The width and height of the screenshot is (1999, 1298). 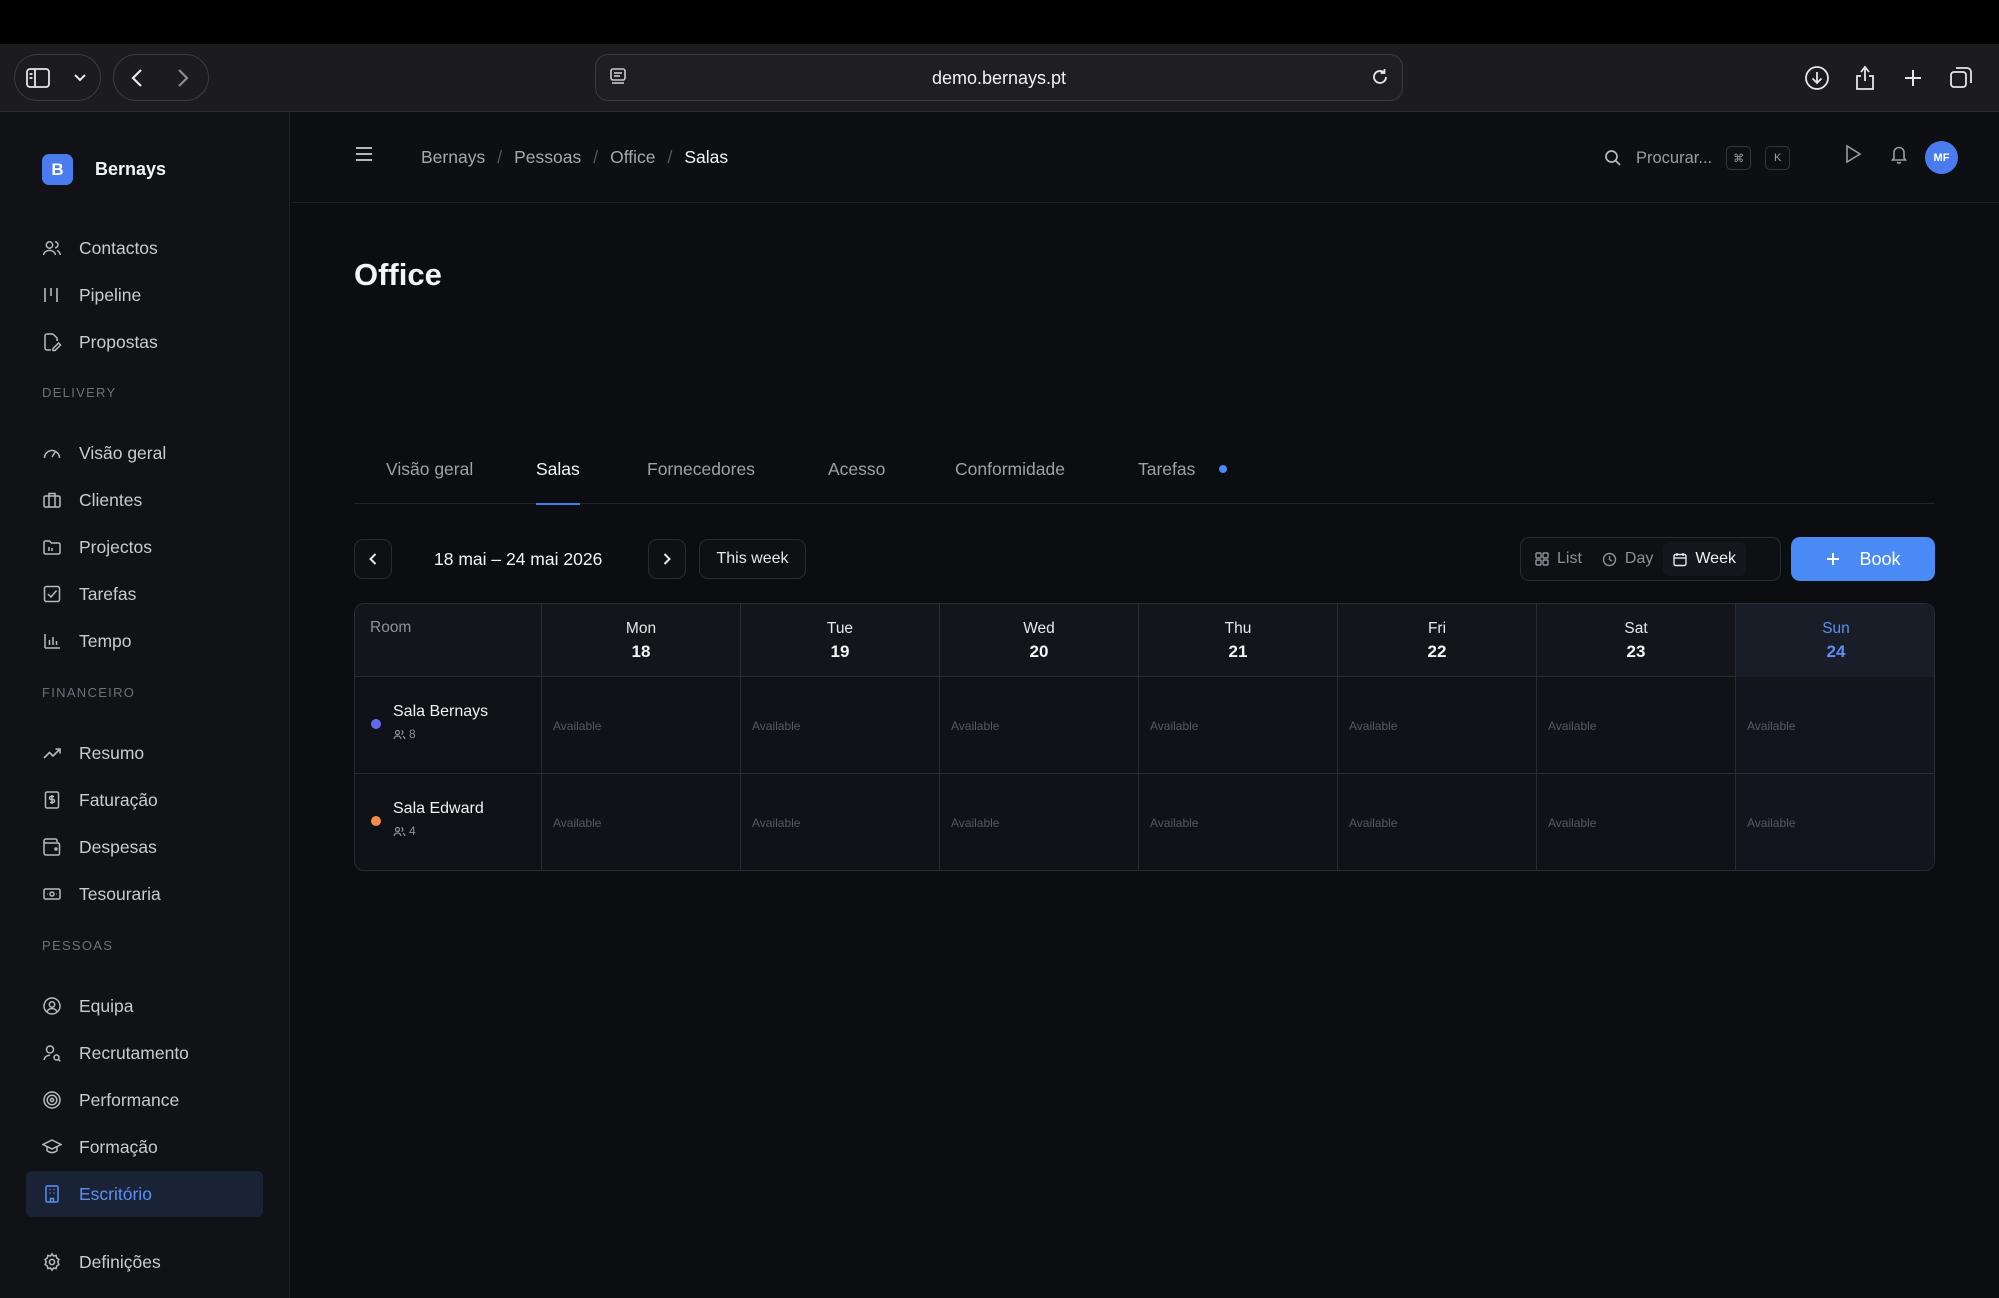 What do you see at coordinates (1627, 559) in the screenshot?
I see `view-day-button: Day` at bounding box center [1627, 559].